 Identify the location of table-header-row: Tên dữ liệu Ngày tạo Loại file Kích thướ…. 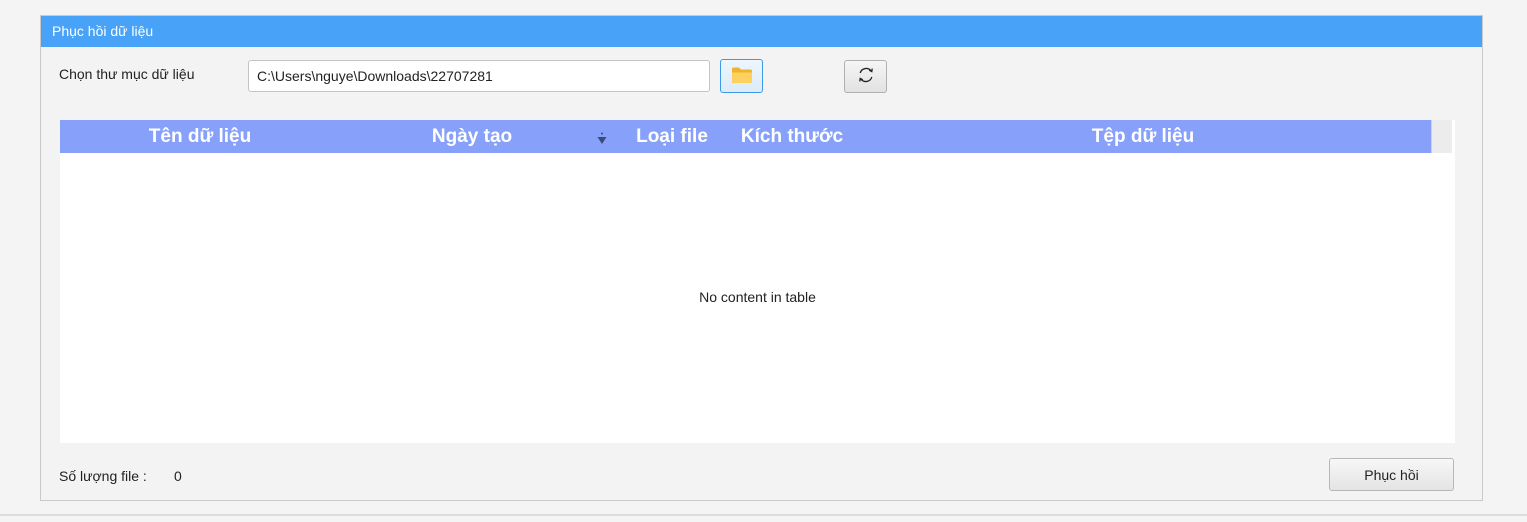
(745, 136).